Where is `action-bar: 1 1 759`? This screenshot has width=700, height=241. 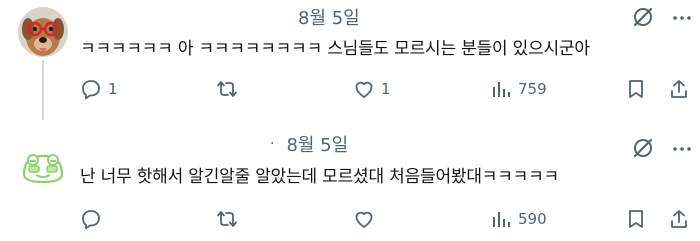 action-bar: 1 1 759 is located at coordinates (350, 89).